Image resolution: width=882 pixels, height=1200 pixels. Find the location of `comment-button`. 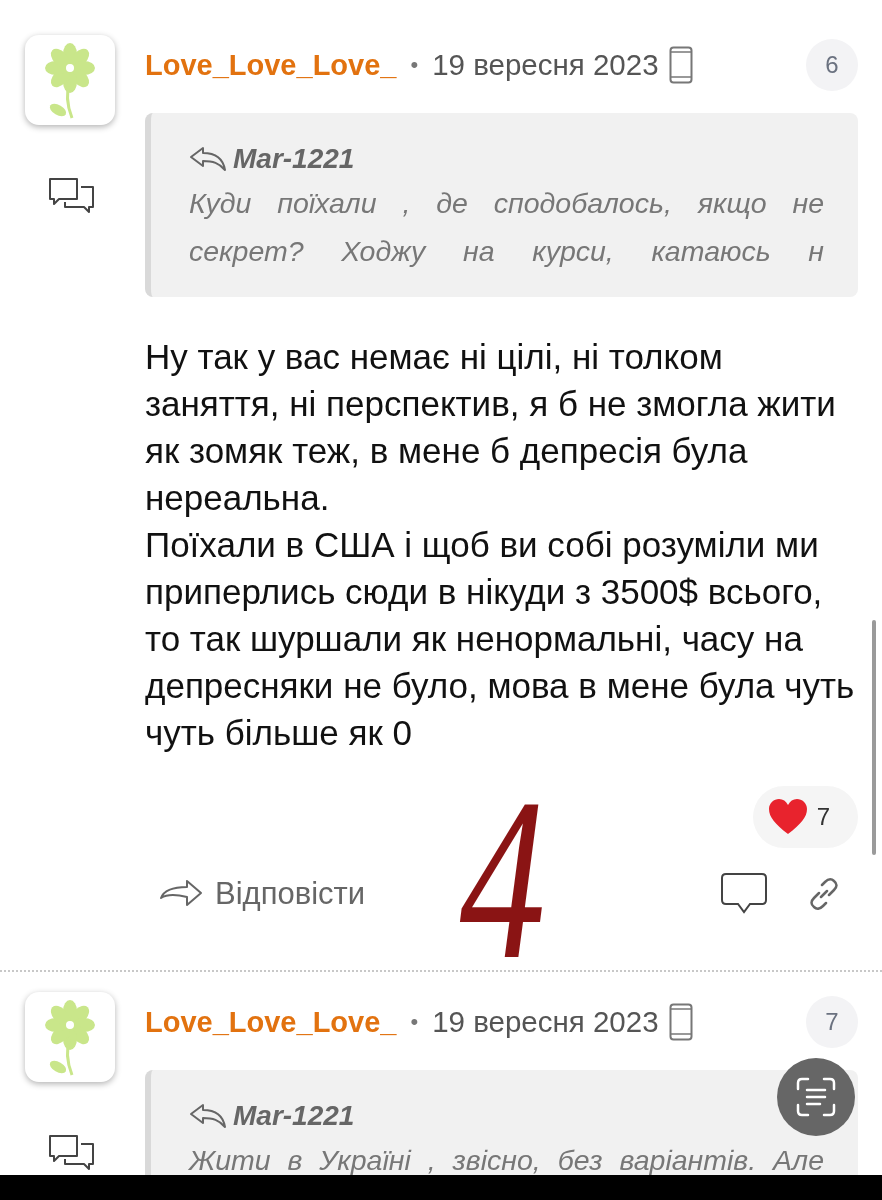

comment-button is located at coordinates (744, 894).